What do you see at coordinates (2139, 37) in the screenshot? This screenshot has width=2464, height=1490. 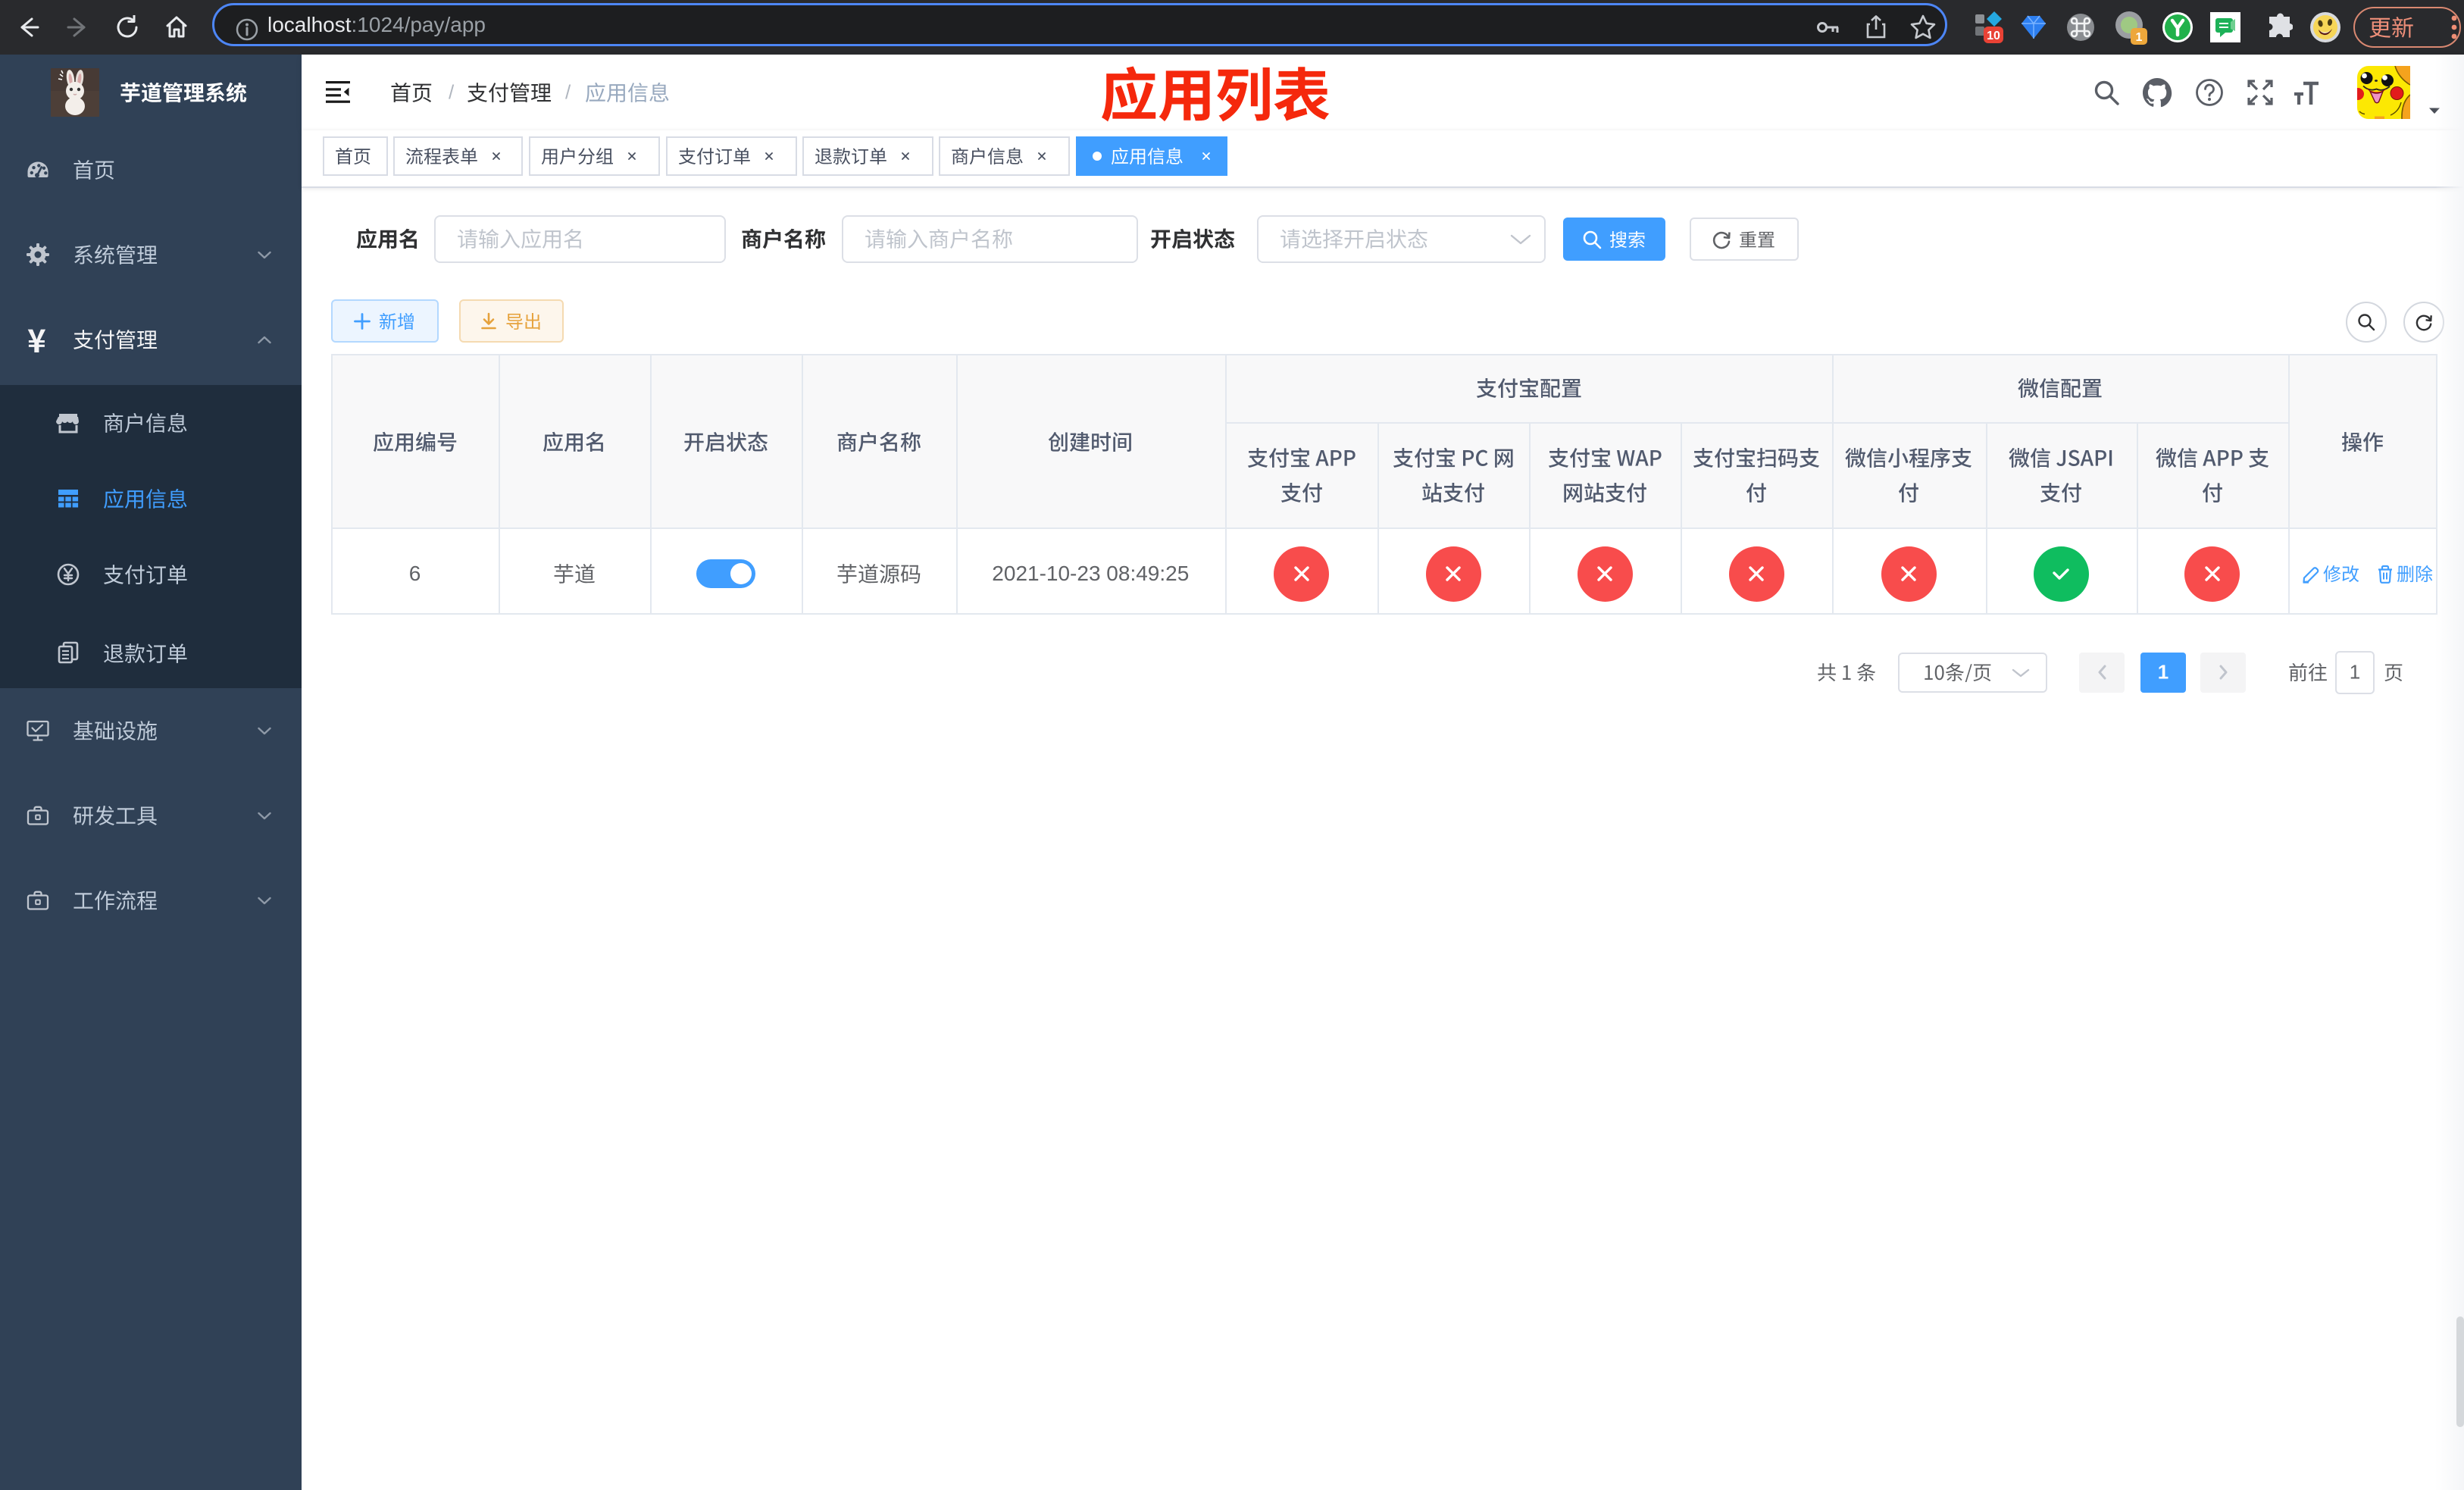 I see `svg-text: 1` at bounding box center [2139, 37].